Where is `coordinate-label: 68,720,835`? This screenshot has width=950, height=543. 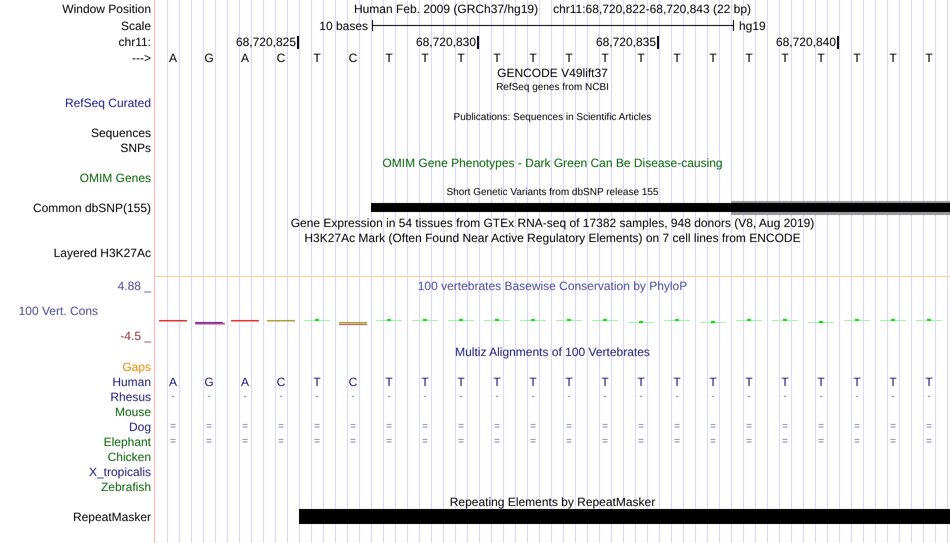 coordinate-label: 68,720,835 is located at coordinates (627, 42).